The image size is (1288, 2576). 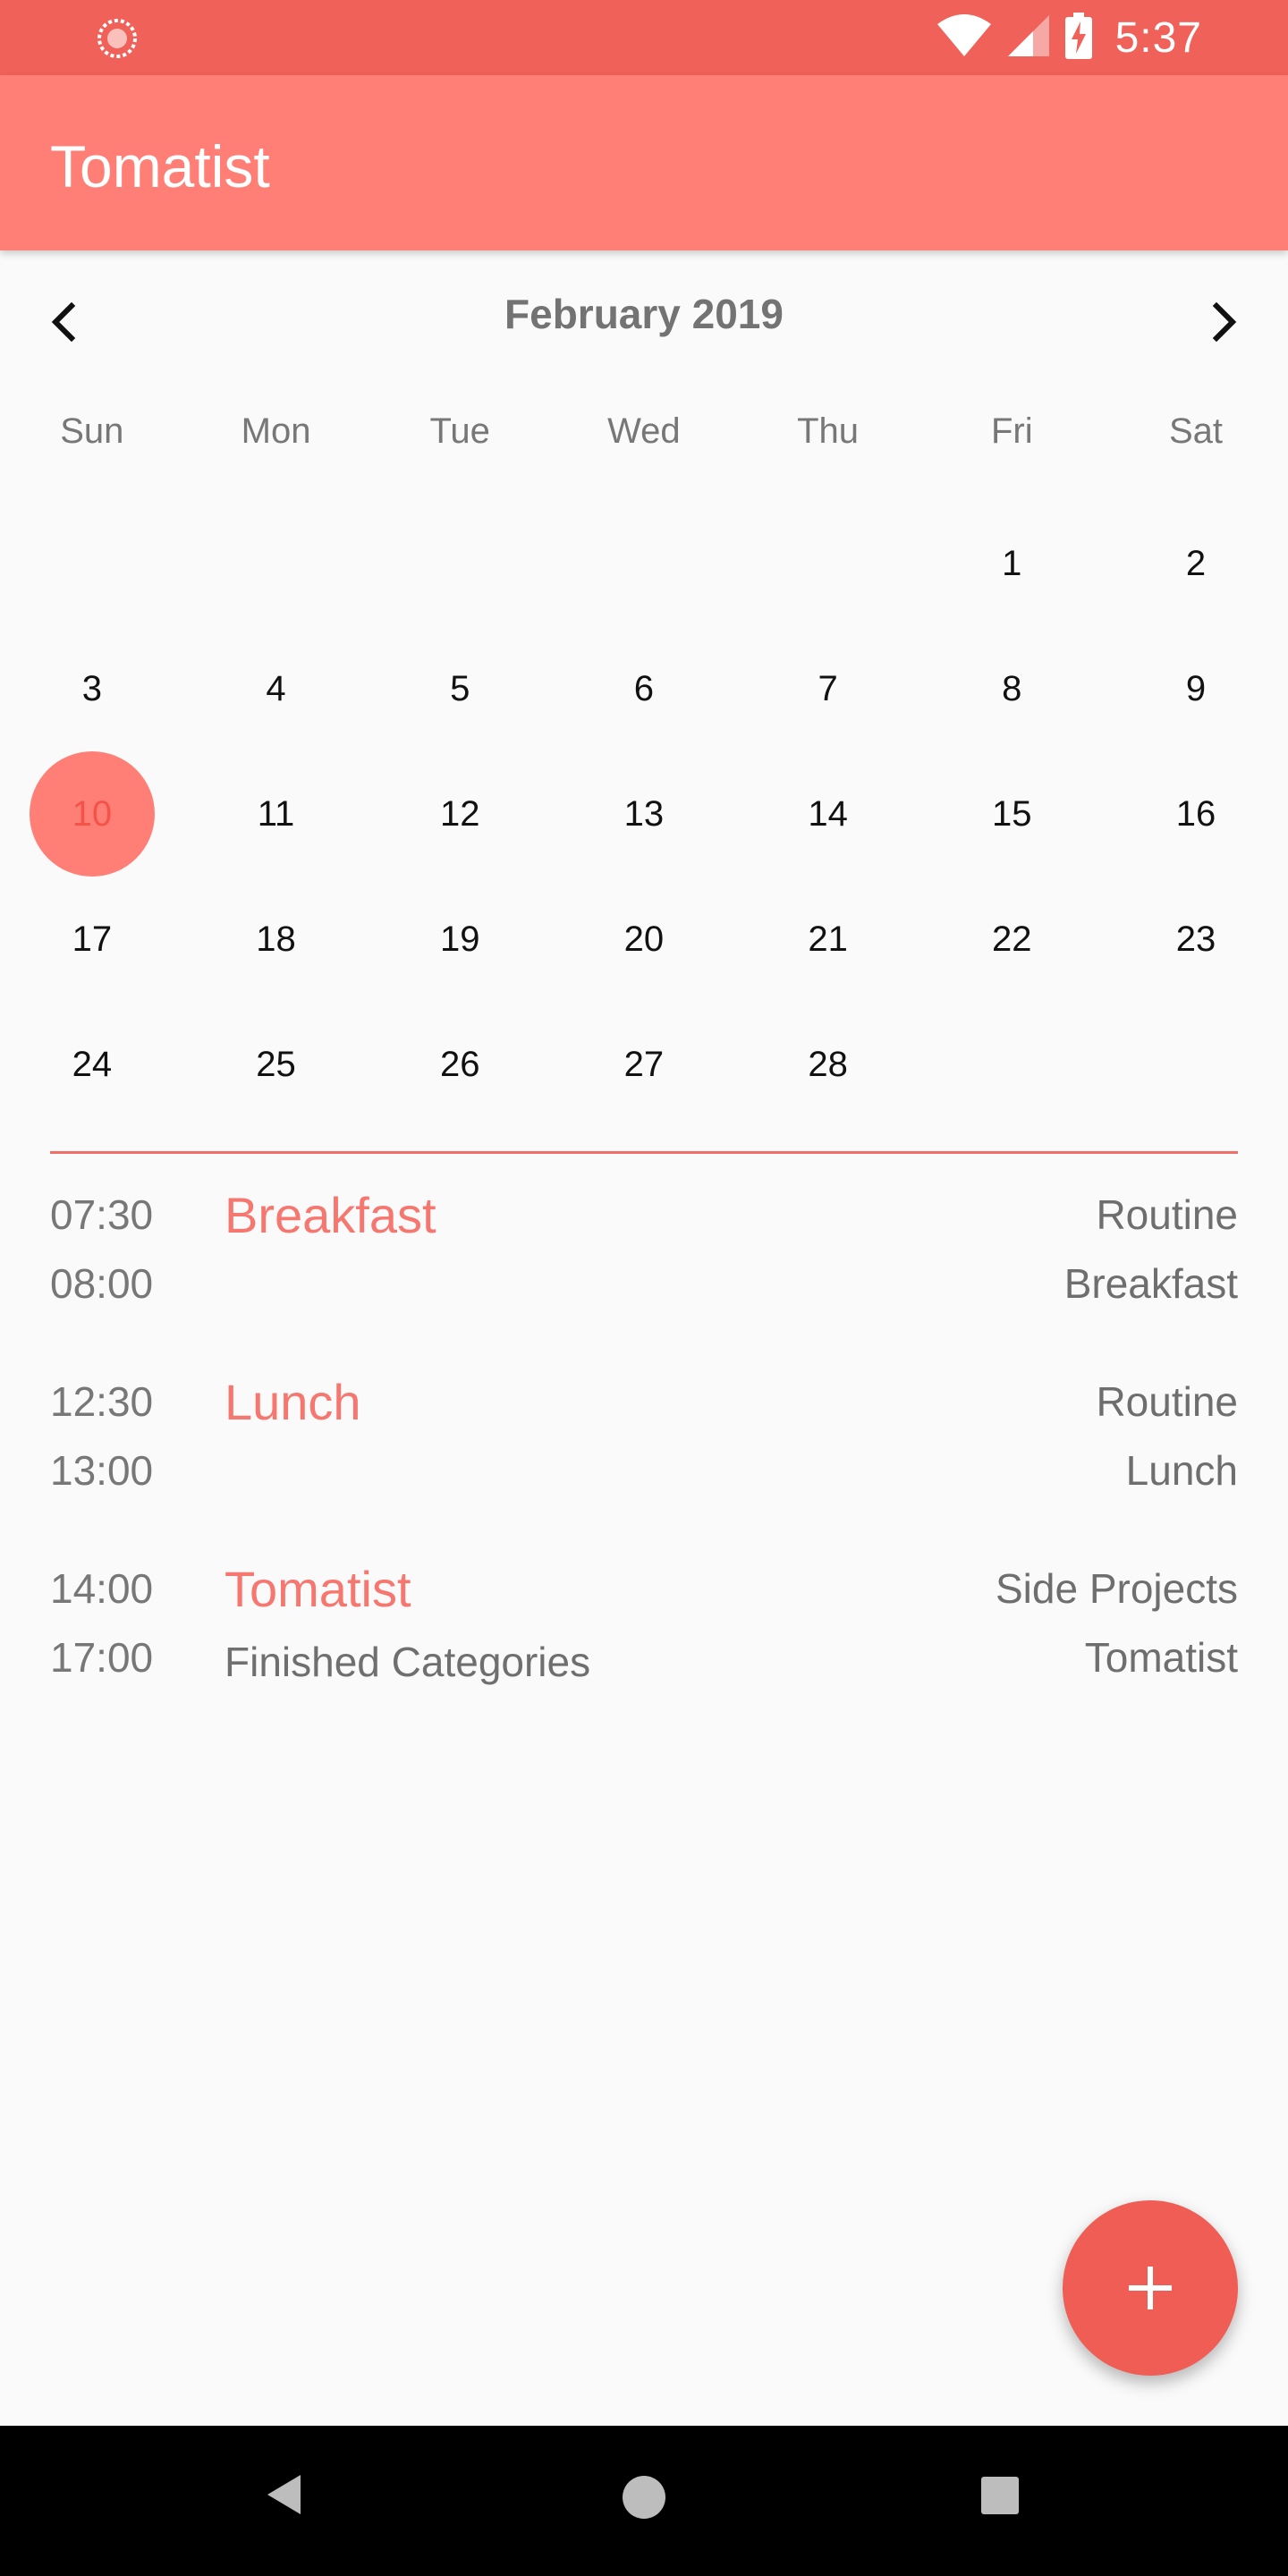 I want to click on event-category: Side Projects Tomatist, so click(x=1117, y=1623).